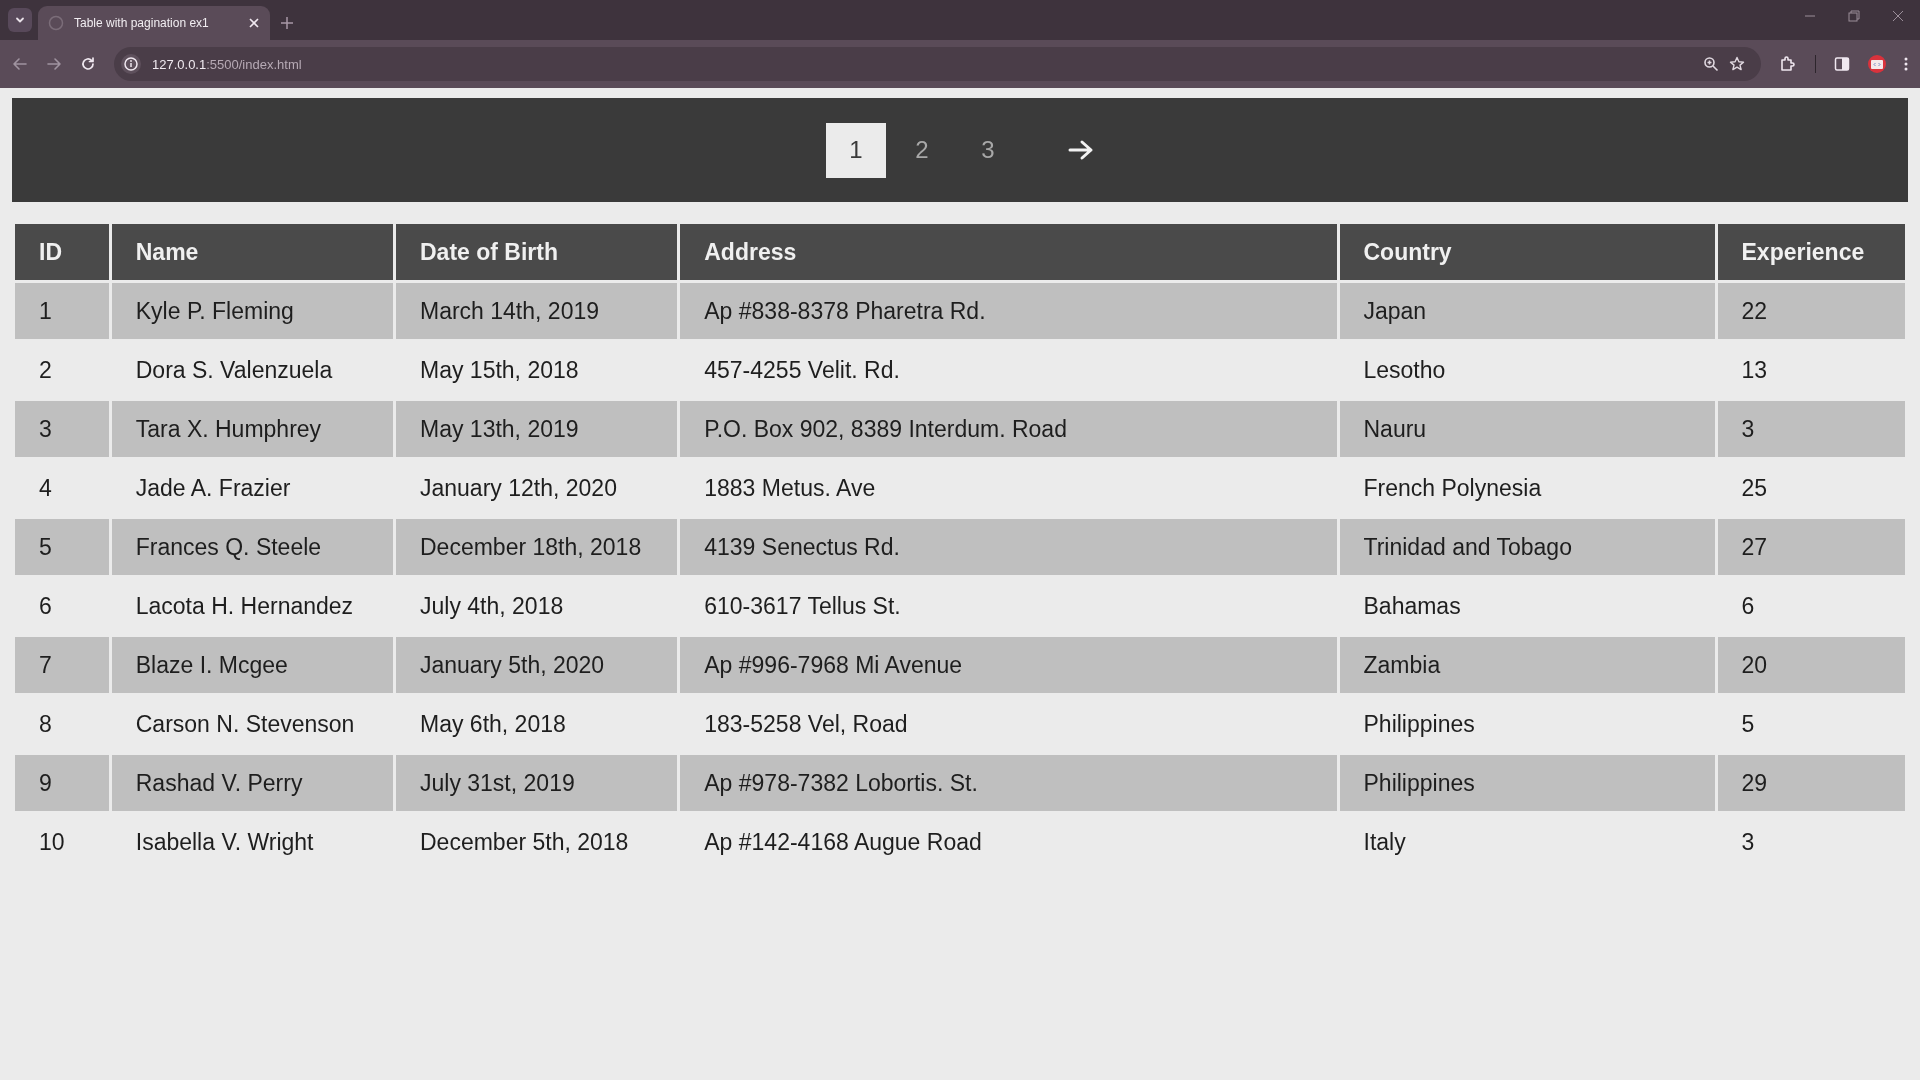 The width and height of the screenshot is (1920, 1080). What do you see at coordinates (1842, 64) in the screenshot?
I see `side-panel-icon` at bounding box center [1842, 64].